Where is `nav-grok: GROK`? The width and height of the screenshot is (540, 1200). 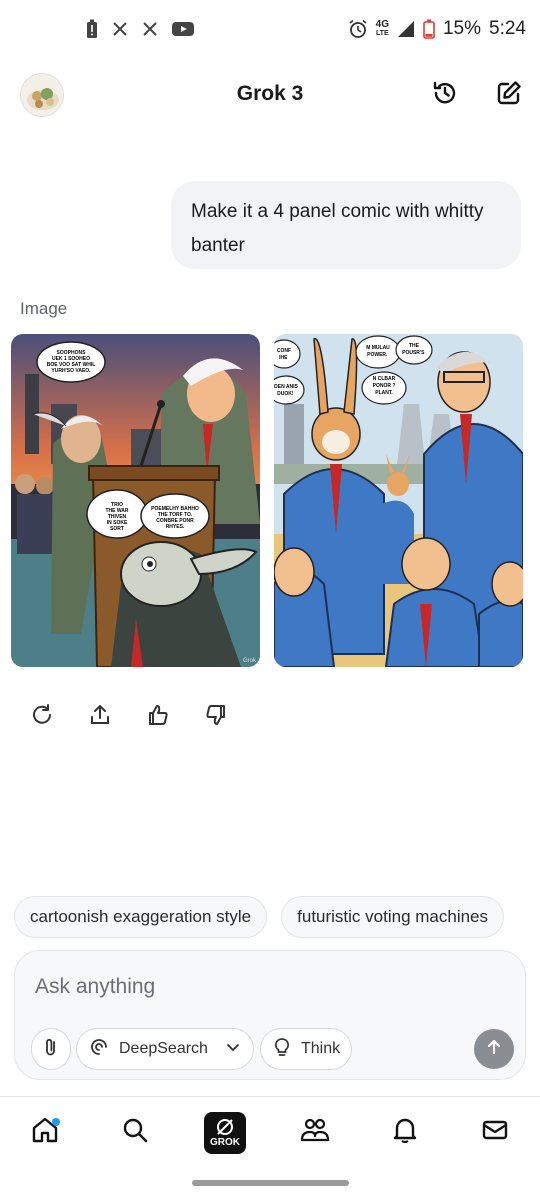
nav-grok: GROK is located at coordinates (225, 1133).